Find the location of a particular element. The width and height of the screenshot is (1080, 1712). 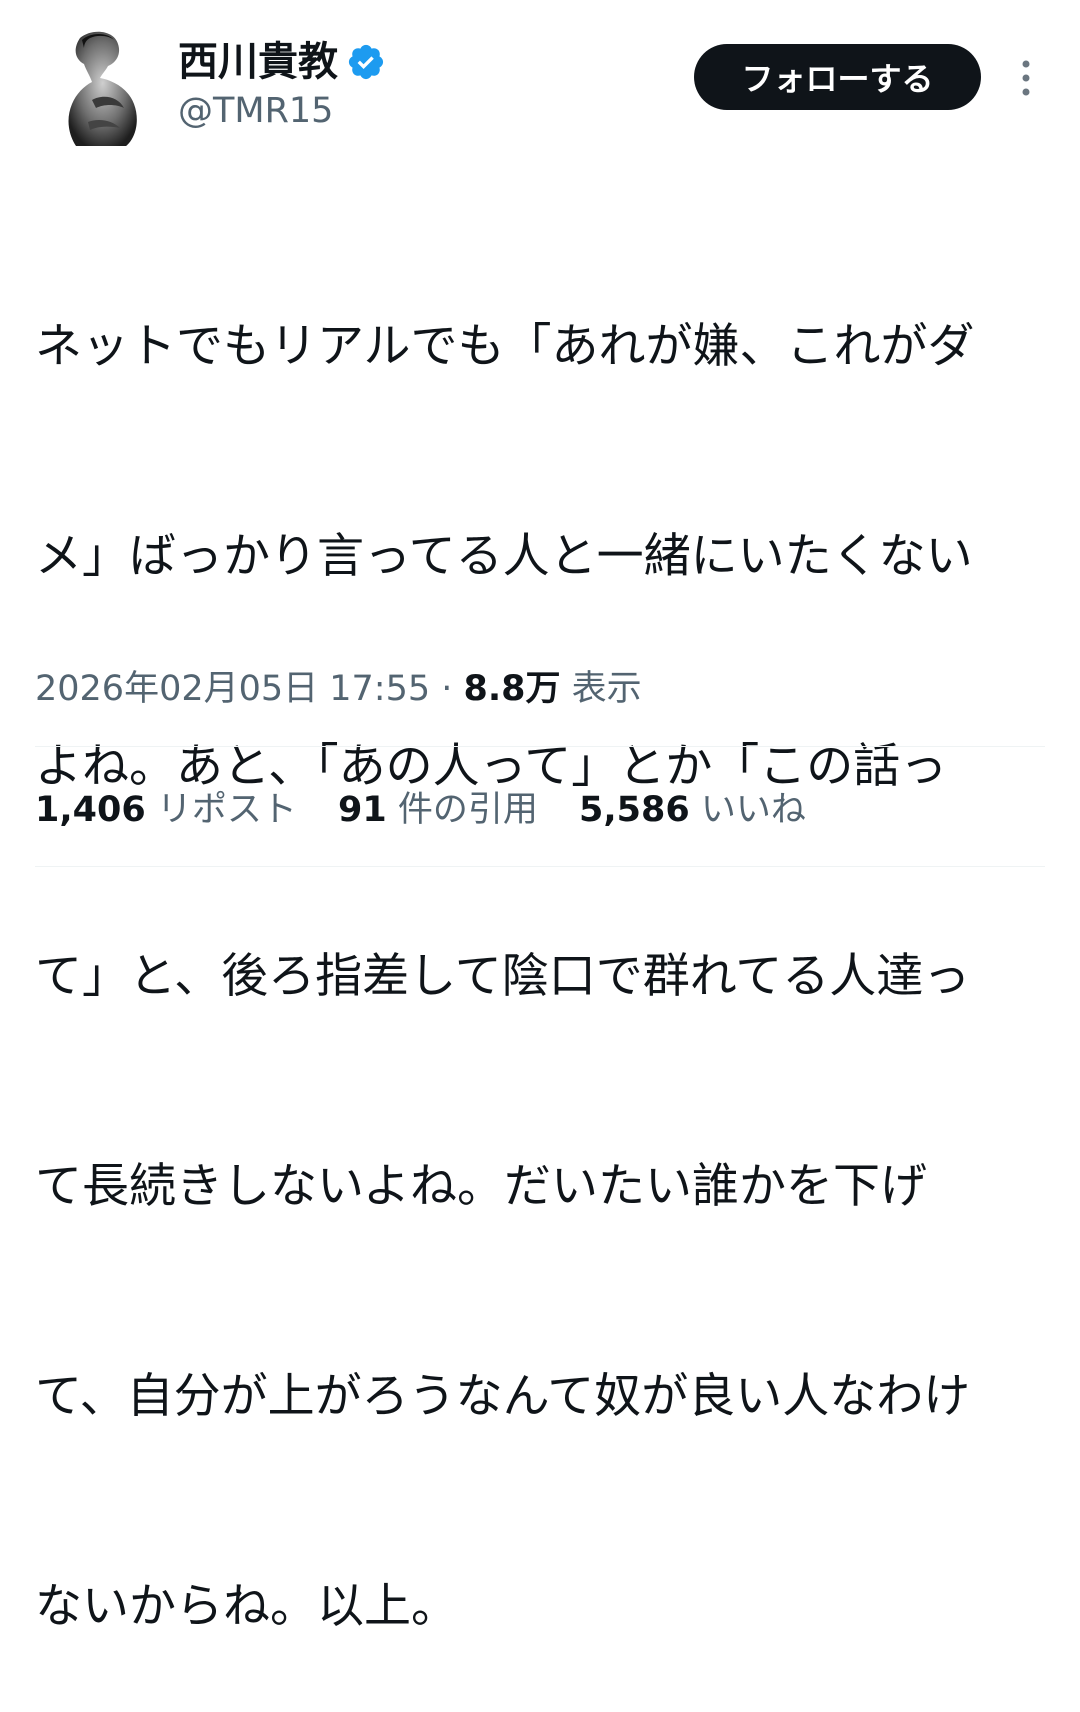

follow-button: フォローする is located at coordinates (837, 77).